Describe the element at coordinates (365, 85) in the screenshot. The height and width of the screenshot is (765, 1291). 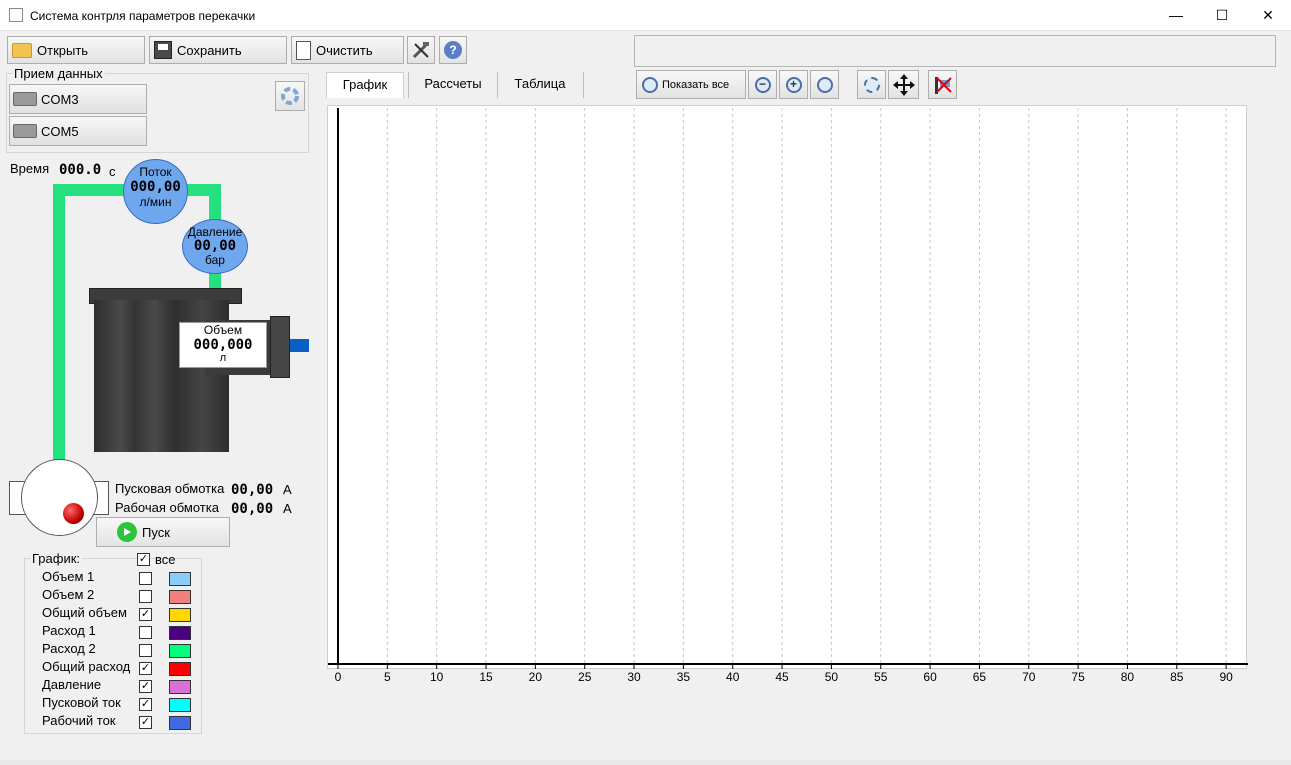
I see `tab-graph: График` at that location.